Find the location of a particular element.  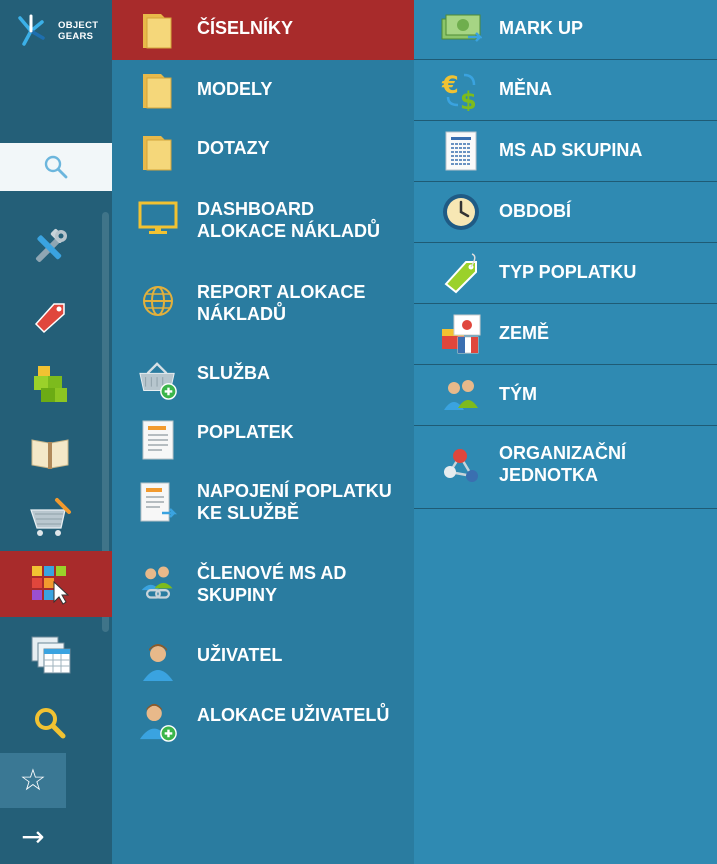

logo-line1: OBJECT is located at coordinates (78, 25).